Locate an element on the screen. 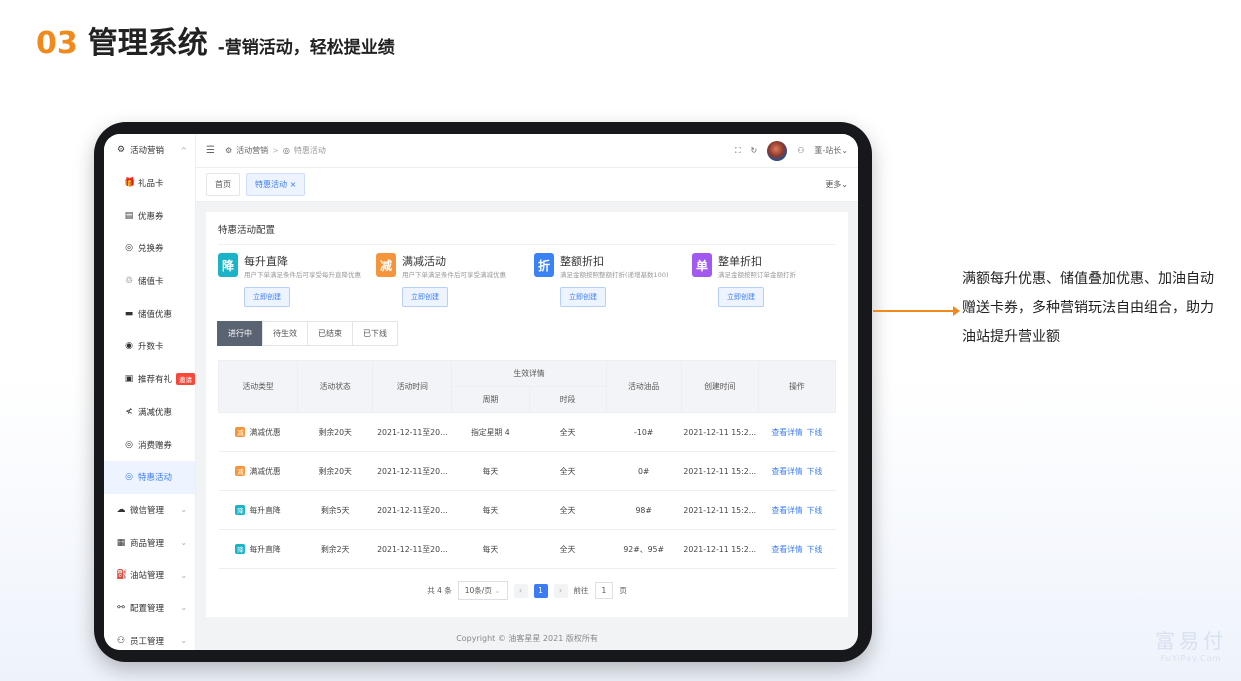 The height and width of the screenshot is (681, 1241). sidebar-item: ◉ 升数卡 is located at coordinates (149, 346).